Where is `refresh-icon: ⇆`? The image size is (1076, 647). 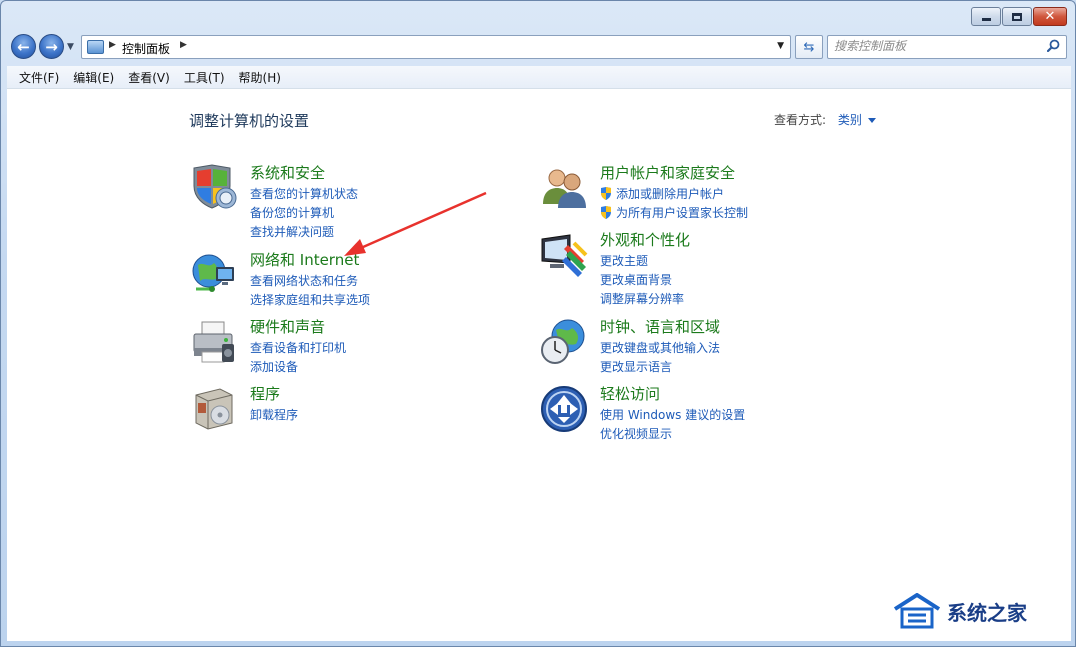
refresh-icon: ⇆ is located at coordinates (809, 47).